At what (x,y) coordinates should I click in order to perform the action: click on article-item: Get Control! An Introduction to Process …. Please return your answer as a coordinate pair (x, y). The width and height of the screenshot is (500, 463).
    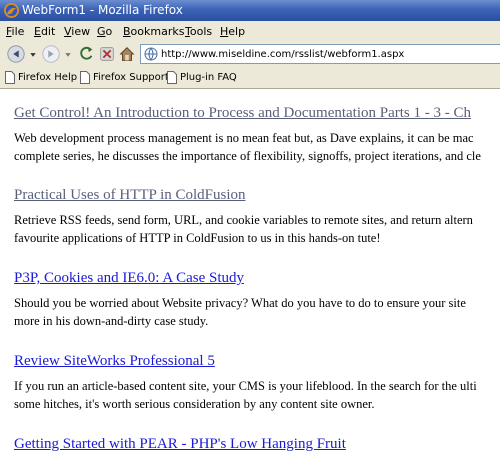
    Looking at the image, I should click on (247, 135).